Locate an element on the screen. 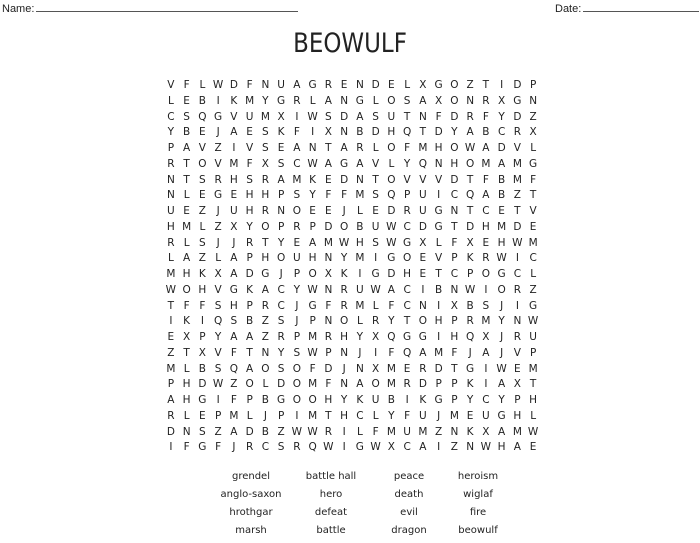 This screenshot has height=543, width=700. grid-letter: K is located at coordinates (313, 181).